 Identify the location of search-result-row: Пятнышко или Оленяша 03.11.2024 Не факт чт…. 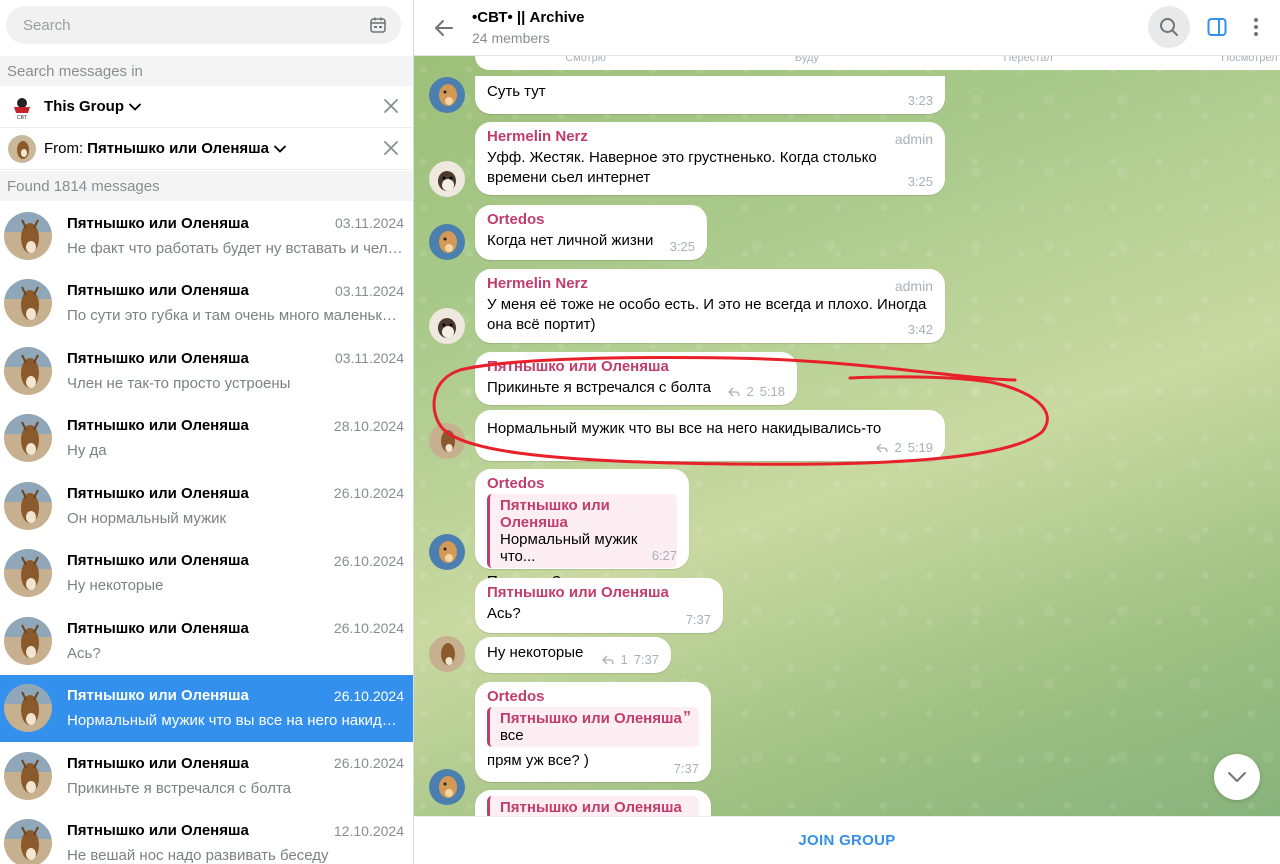
(206, 236).